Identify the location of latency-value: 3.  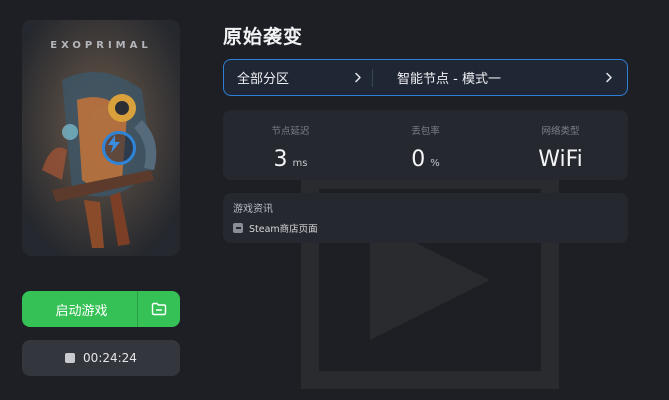
(280, 159).